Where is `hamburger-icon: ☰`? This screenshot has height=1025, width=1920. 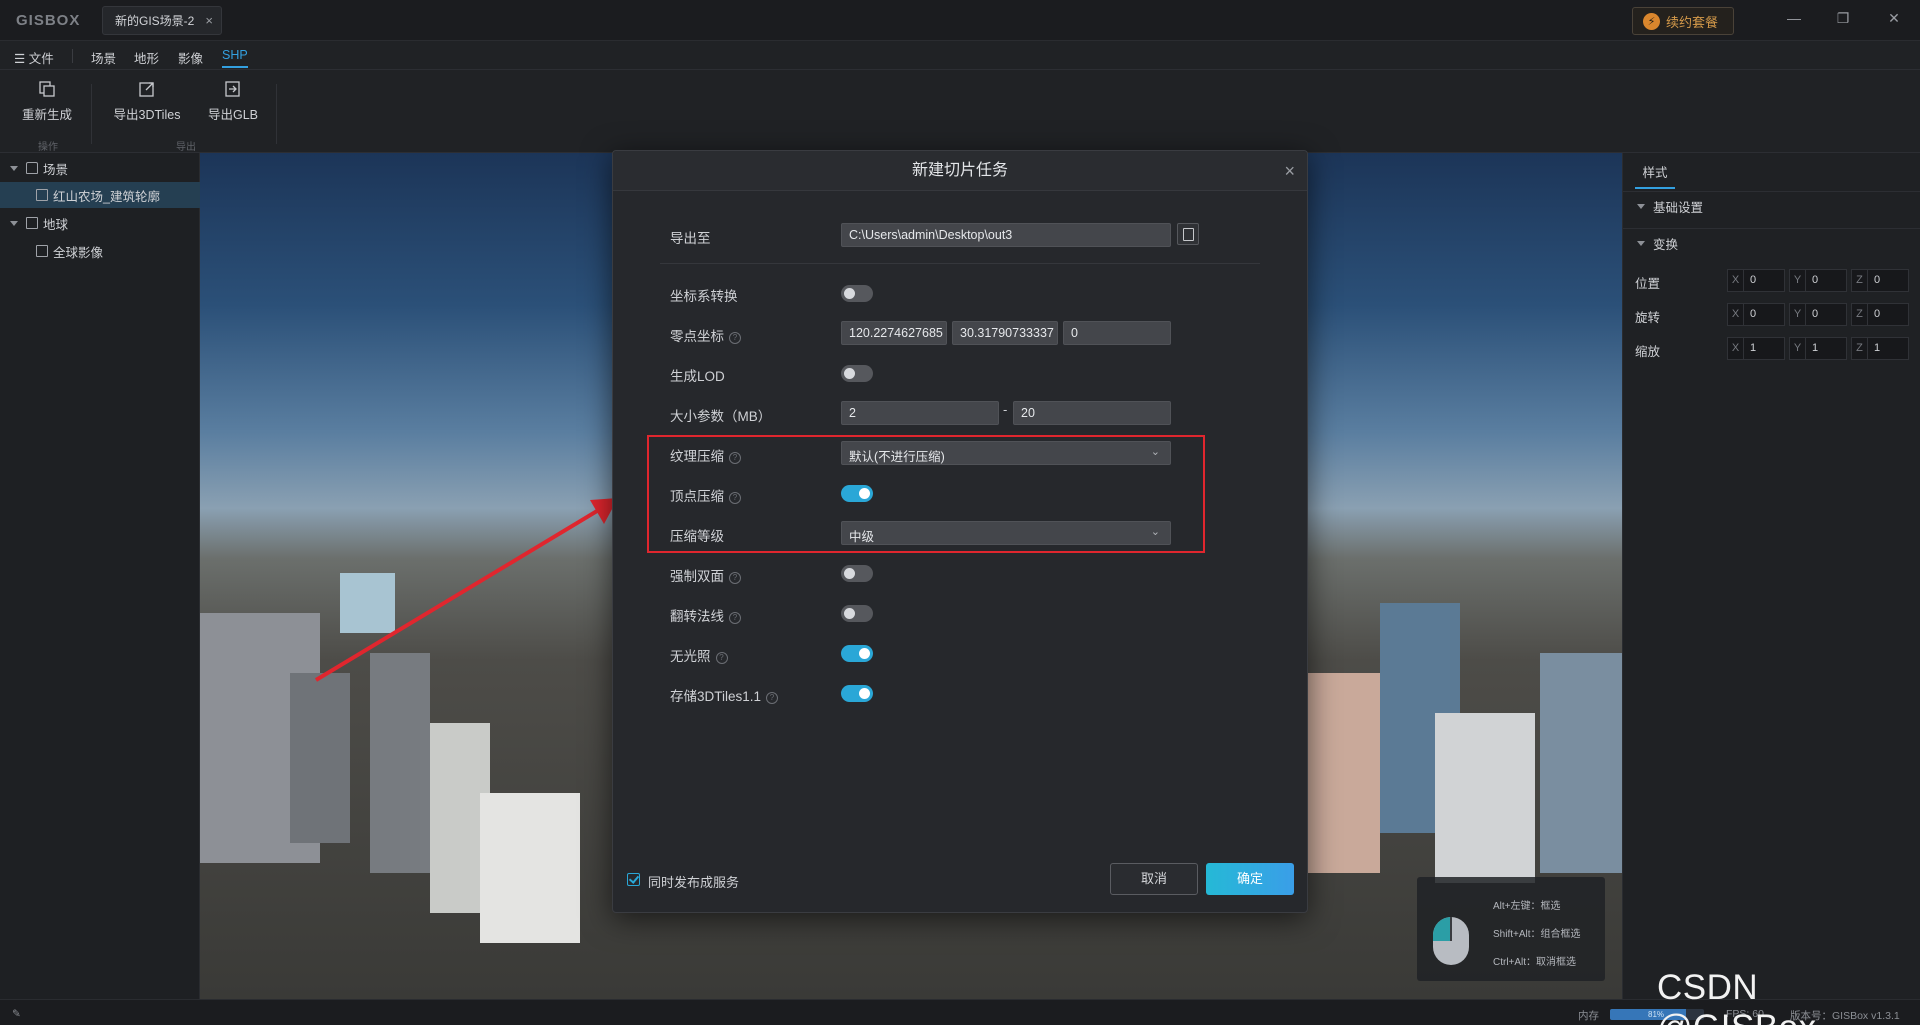 hamburger-icon: ☰ is located at coordinates (20, 59).